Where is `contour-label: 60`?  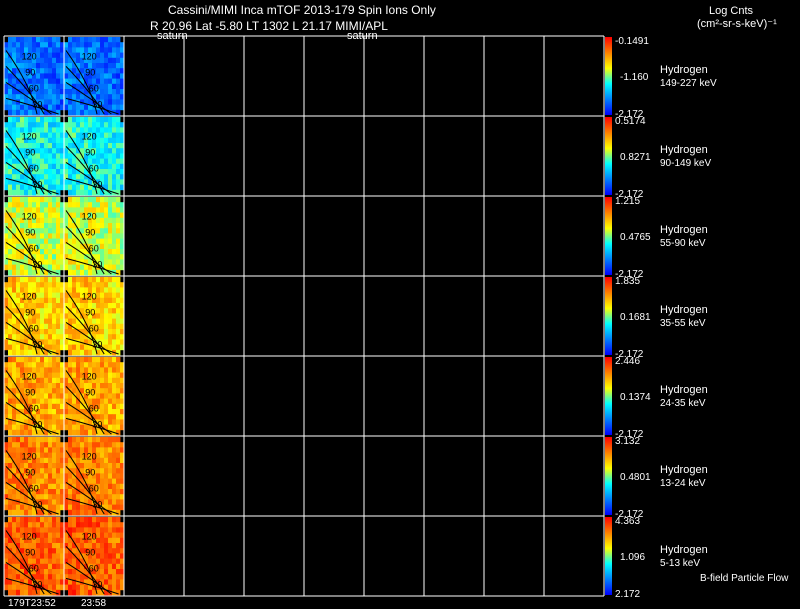
contour-label: 60 is located at coordinates (34, 329).